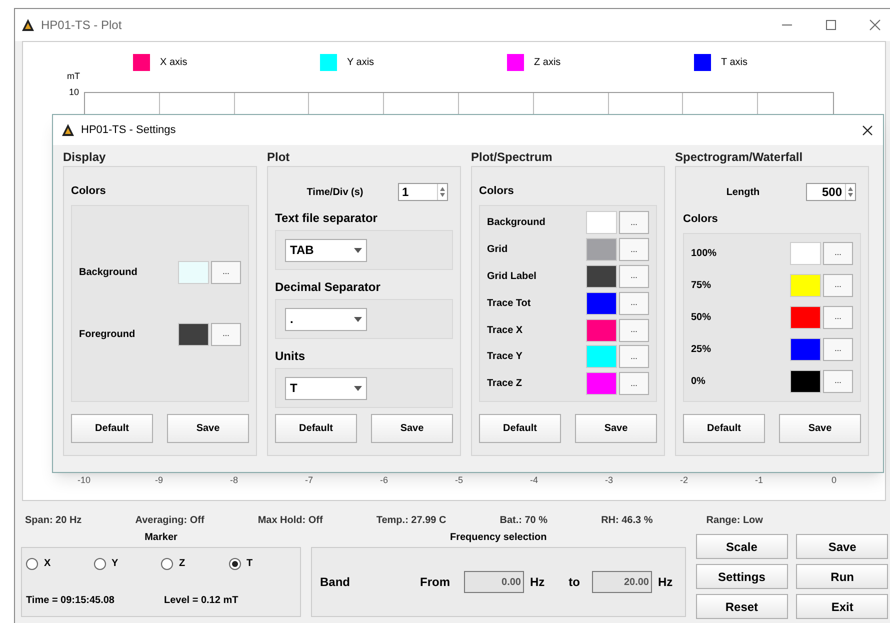  I want to click on group-title: Marker, so click(161, 538).